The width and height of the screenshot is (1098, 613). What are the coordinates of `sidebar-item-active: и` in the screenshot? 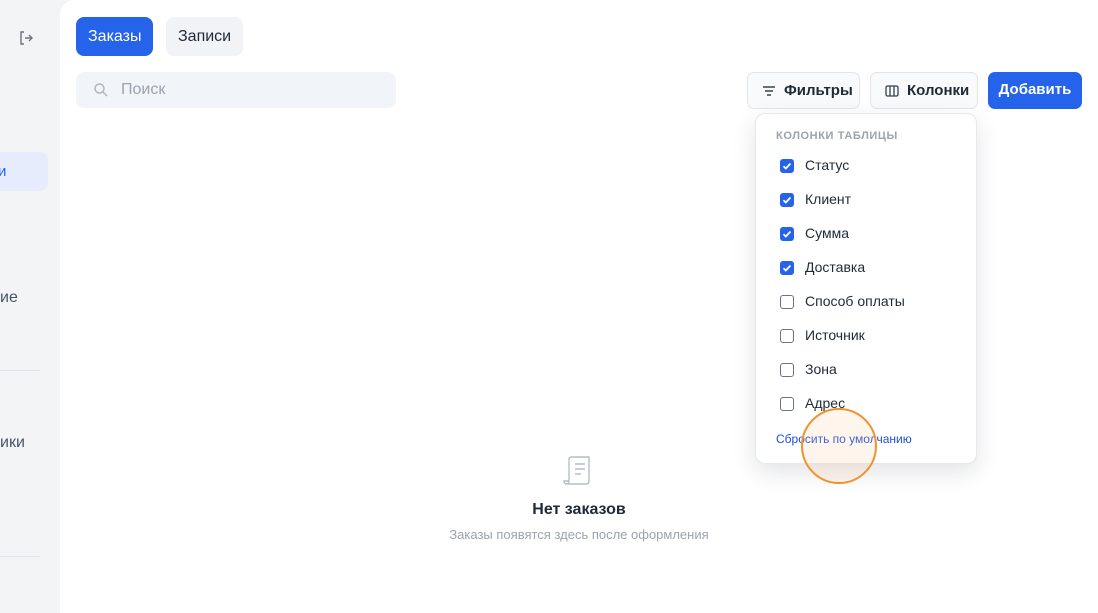 It's located at (24, 171).